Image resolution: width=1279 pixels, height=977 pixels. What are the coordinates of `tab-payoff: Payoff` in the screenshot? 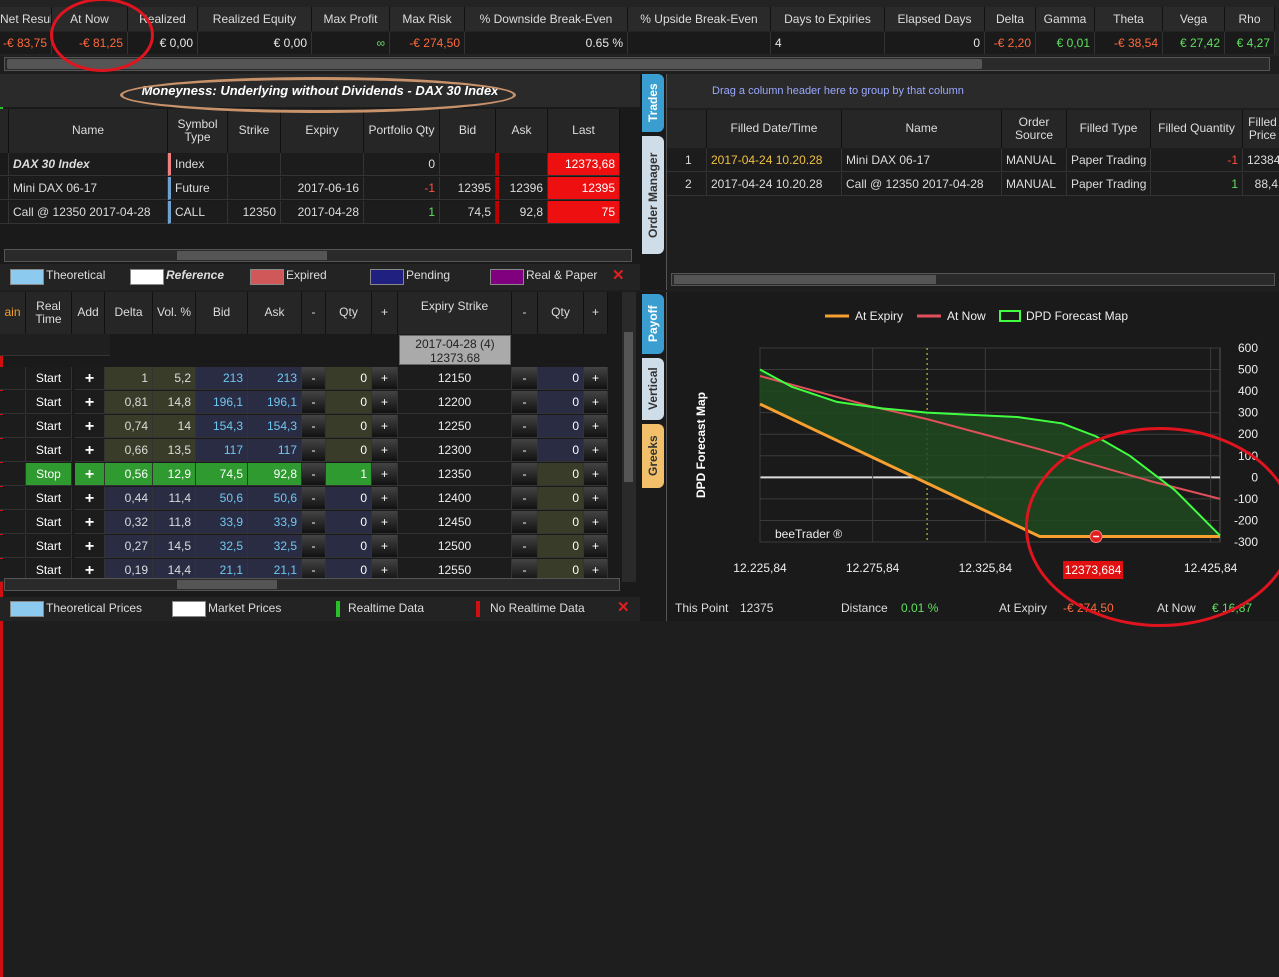 It's located at (653, 324).